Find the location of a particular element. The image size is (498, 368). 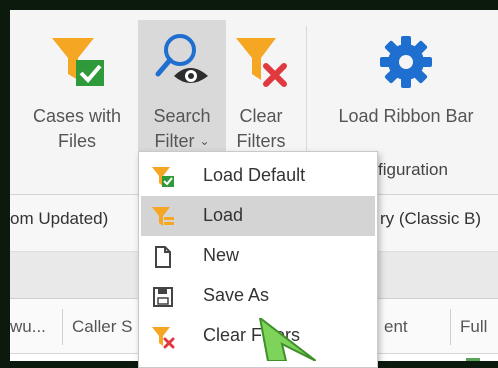

cases-with-files-label-1: Cases with is located at coordinates (77, 116).